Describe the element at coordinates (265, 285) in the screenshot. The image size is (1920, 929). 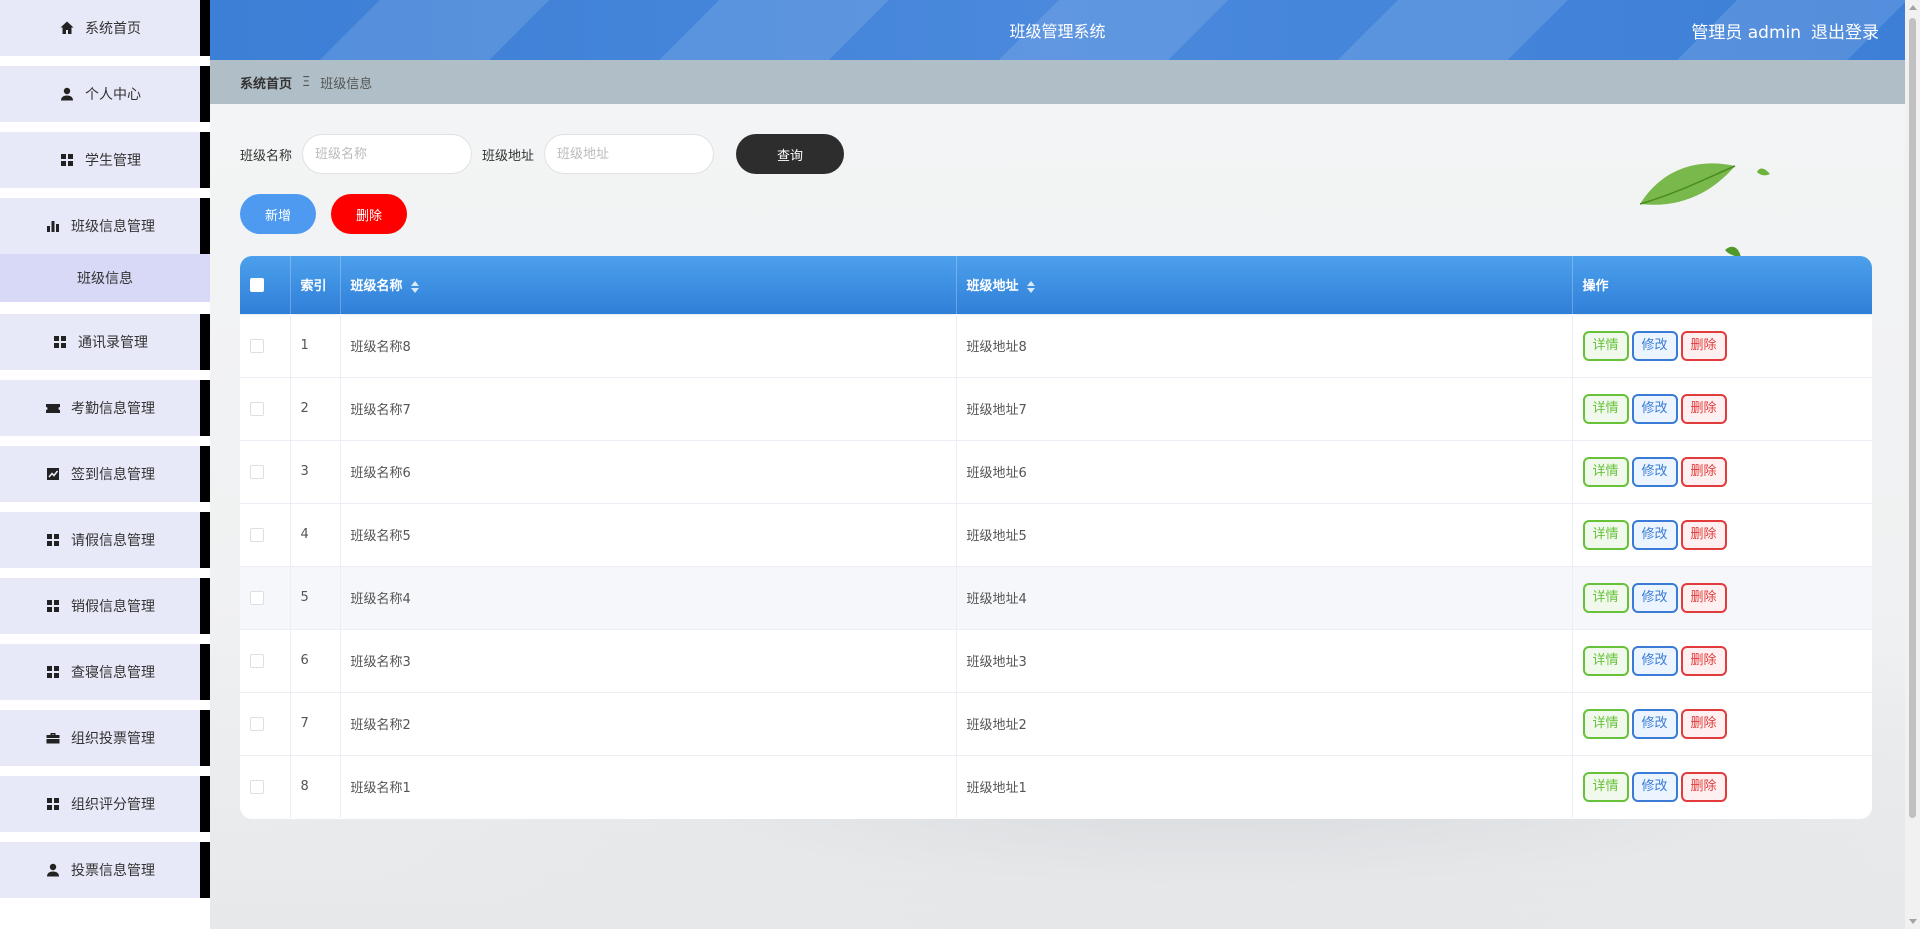
I see `select-all-cell` at that location.